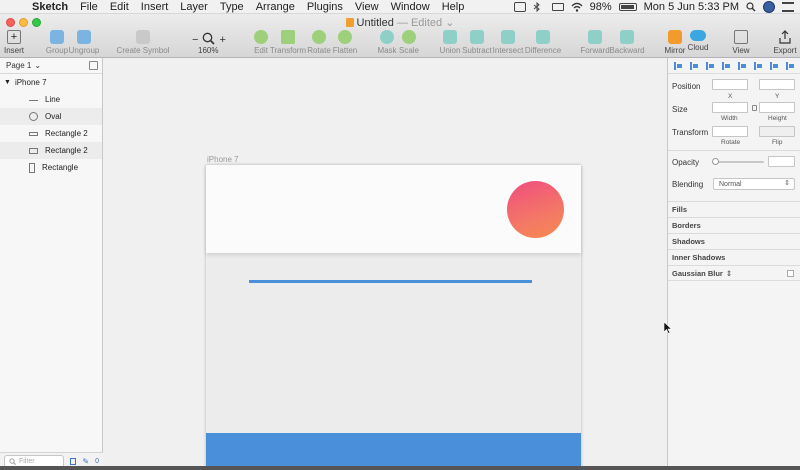 The height and width of the screenshot is (470, 800). I want to click on menu-help: Help, so click(453, 7).